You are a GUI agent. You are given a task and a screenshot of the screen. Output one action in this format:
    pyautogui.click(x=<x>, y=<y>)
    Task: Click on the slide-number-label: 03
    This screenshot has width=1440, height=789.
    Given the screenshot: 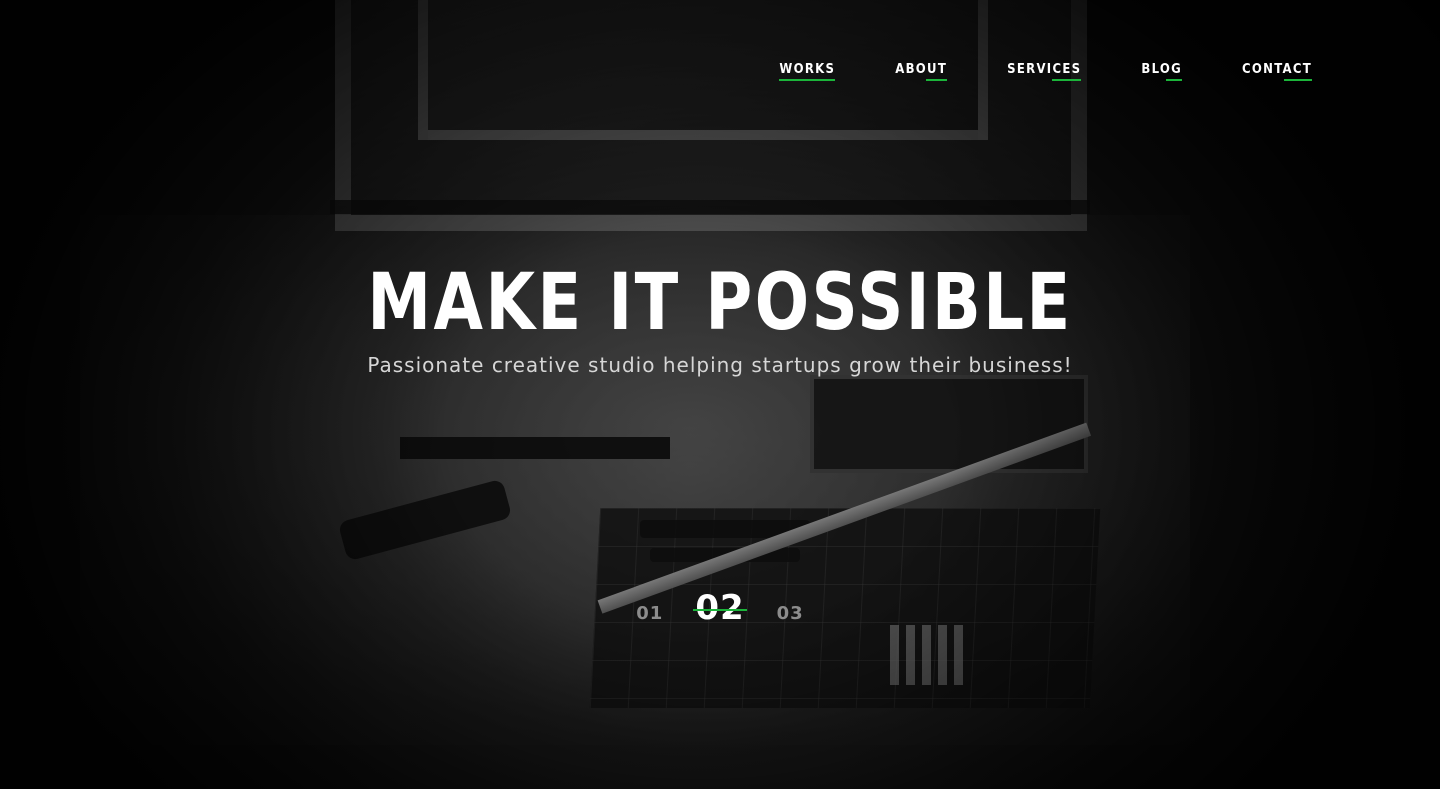 What is the action you would take?
    pyautogui.click(x=790, y=613)
    